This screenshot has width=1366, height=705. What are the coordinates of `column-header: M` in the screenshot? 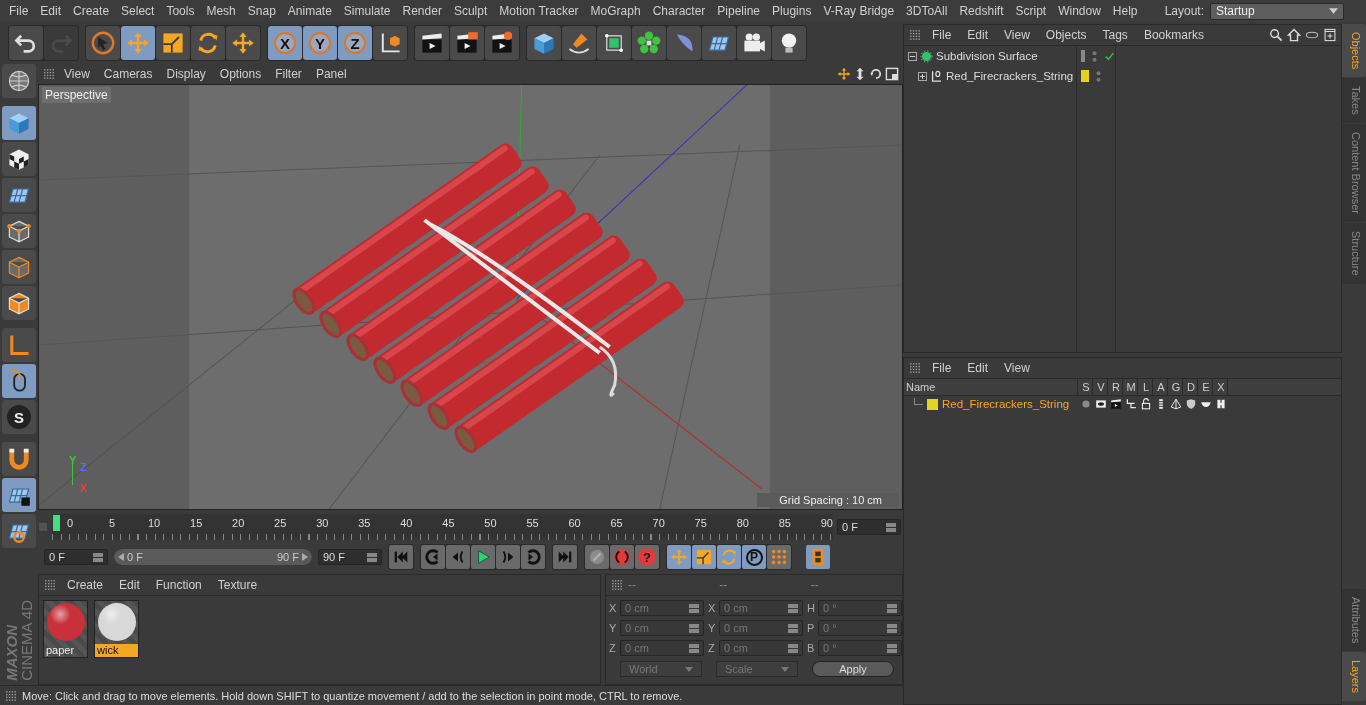 It's located at (1130, 387).